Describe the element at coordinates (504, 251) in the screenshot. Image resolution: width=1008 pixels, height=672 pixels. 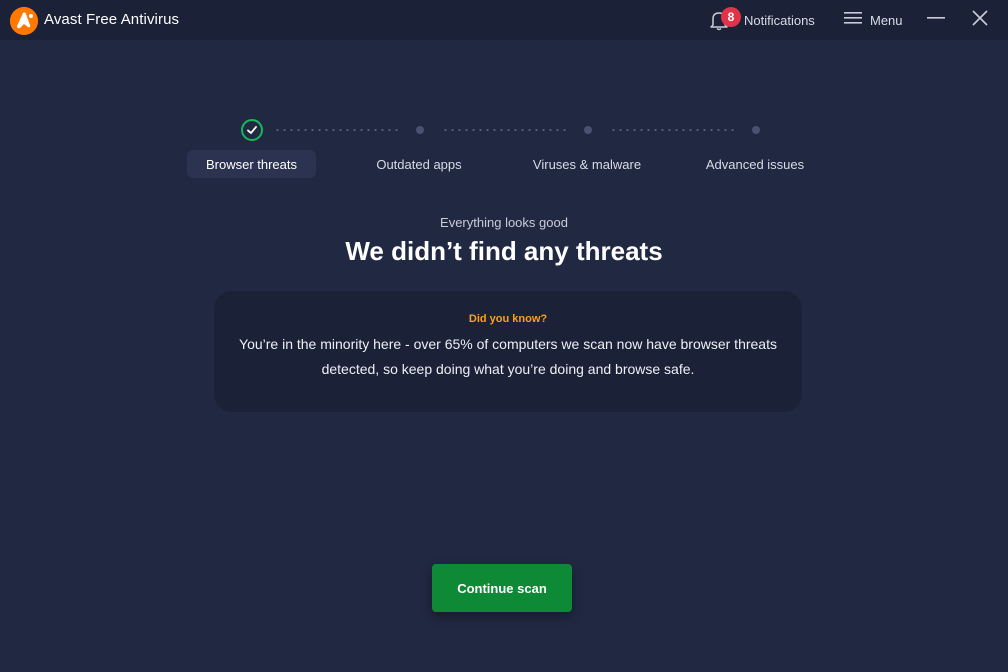
I see `result-headline: We didn’t find any threats` at that location.